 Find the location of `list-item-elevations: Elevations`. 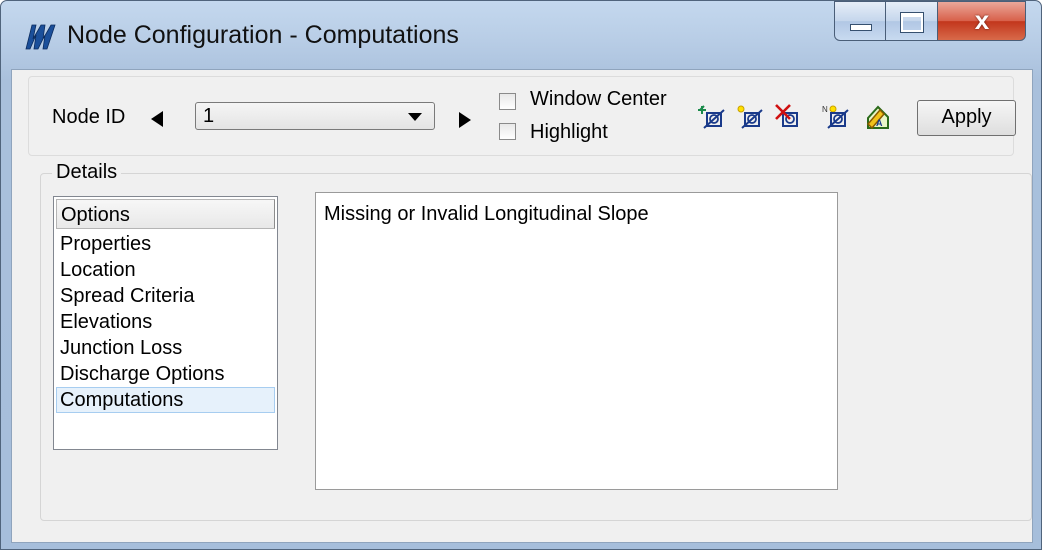

list-item-elevations: Elevations is located at coordinates (165, 322).